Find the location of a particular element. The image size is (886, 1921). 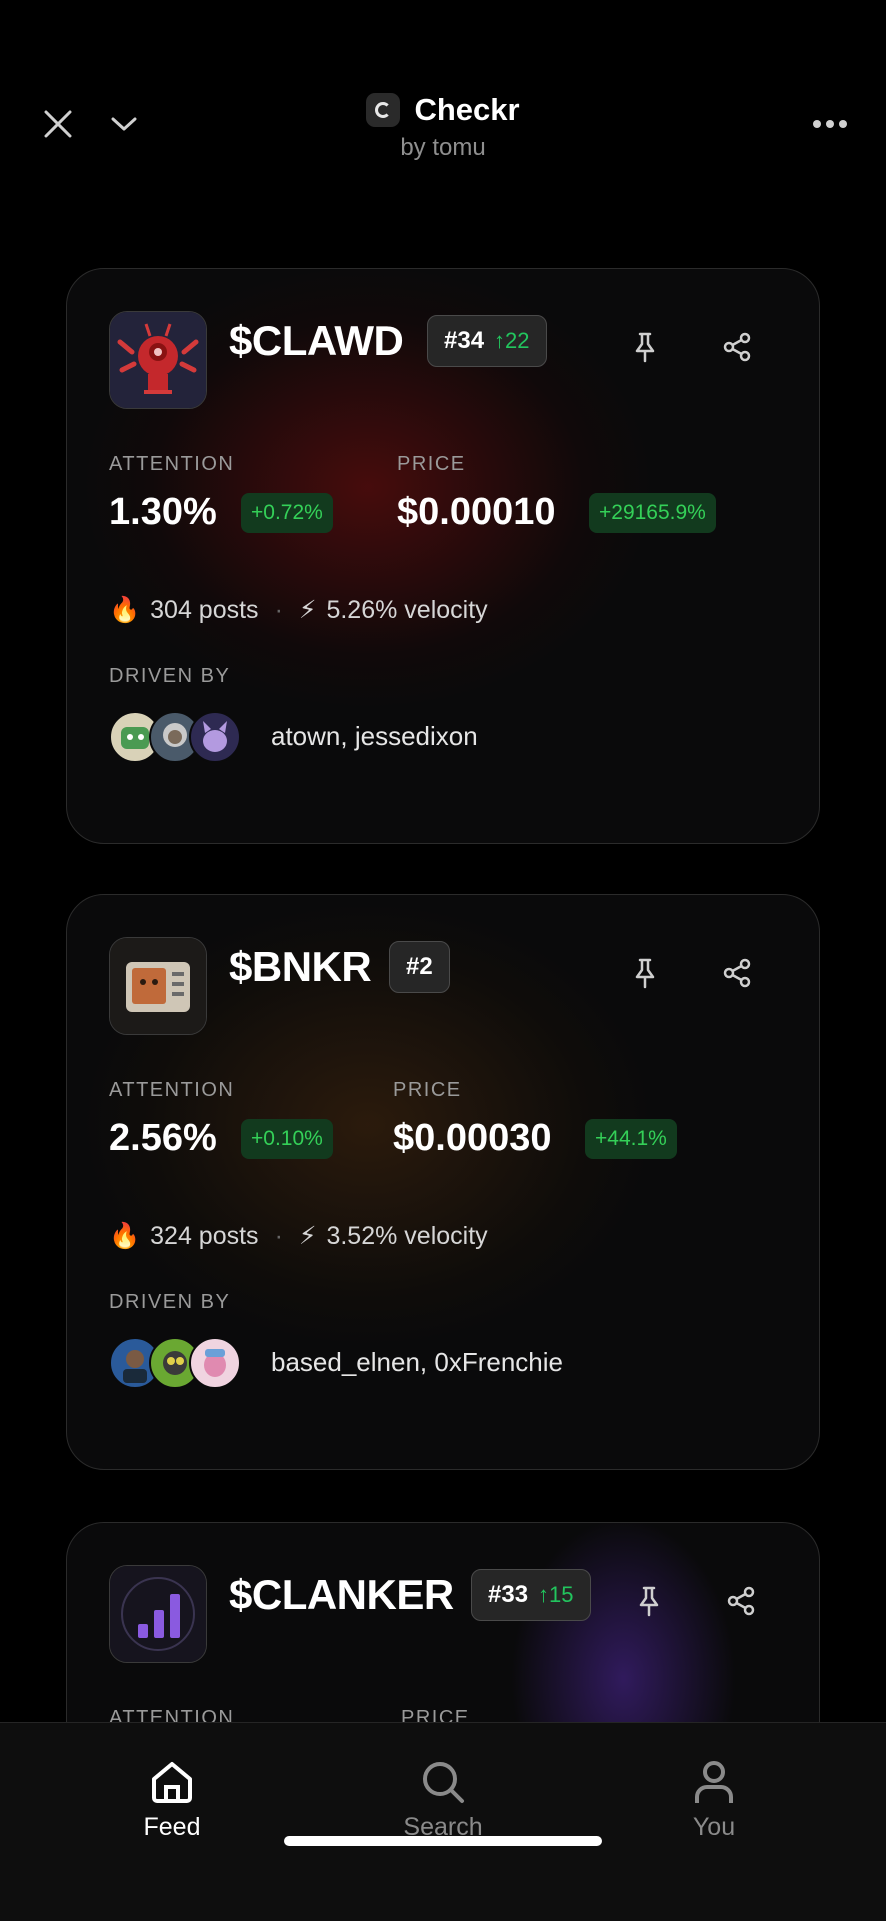

nav-feed: Feed is located at coordinates (172, 1799).